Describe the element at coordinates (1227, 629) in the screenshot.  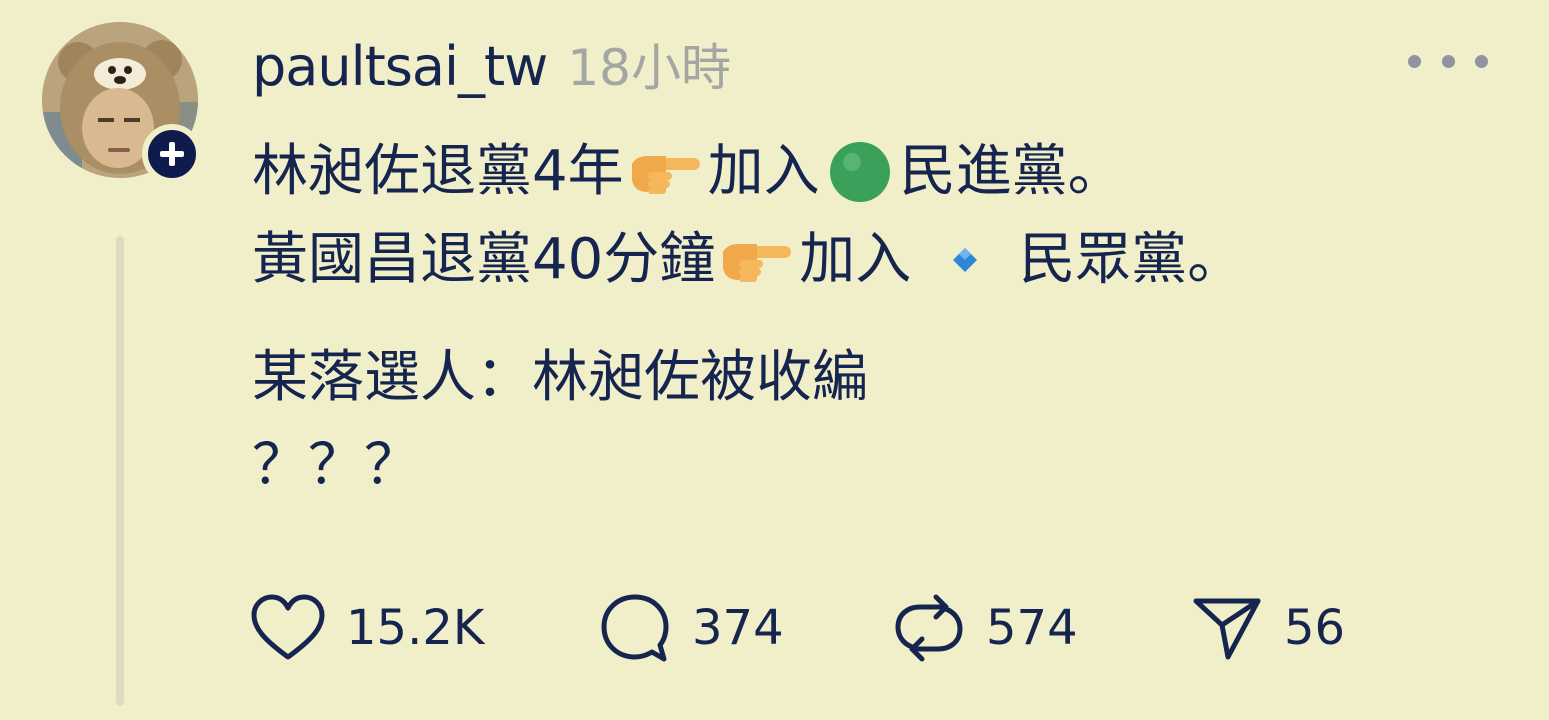
I see `send-icon` at that location.